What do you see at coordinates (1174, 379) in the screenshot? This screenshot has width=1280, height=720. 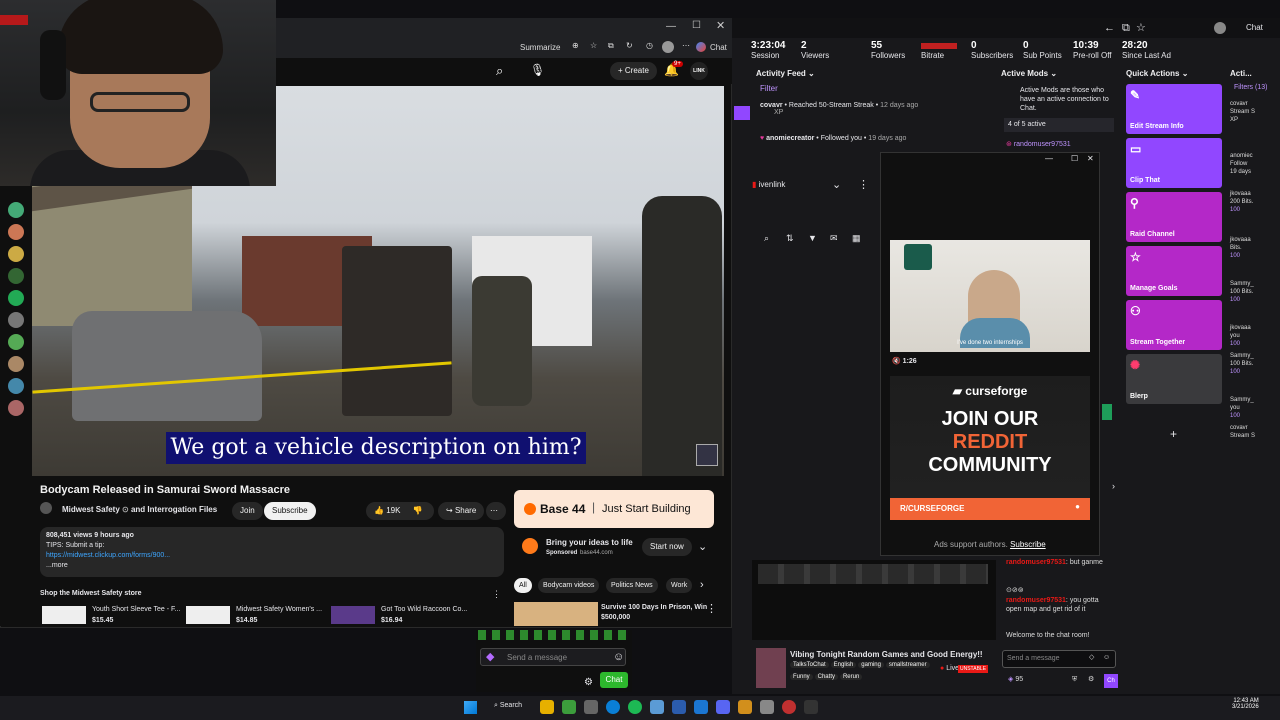 I see `quick-action-blerp: ✺ Blerp` at bounding box center [1174, 379].